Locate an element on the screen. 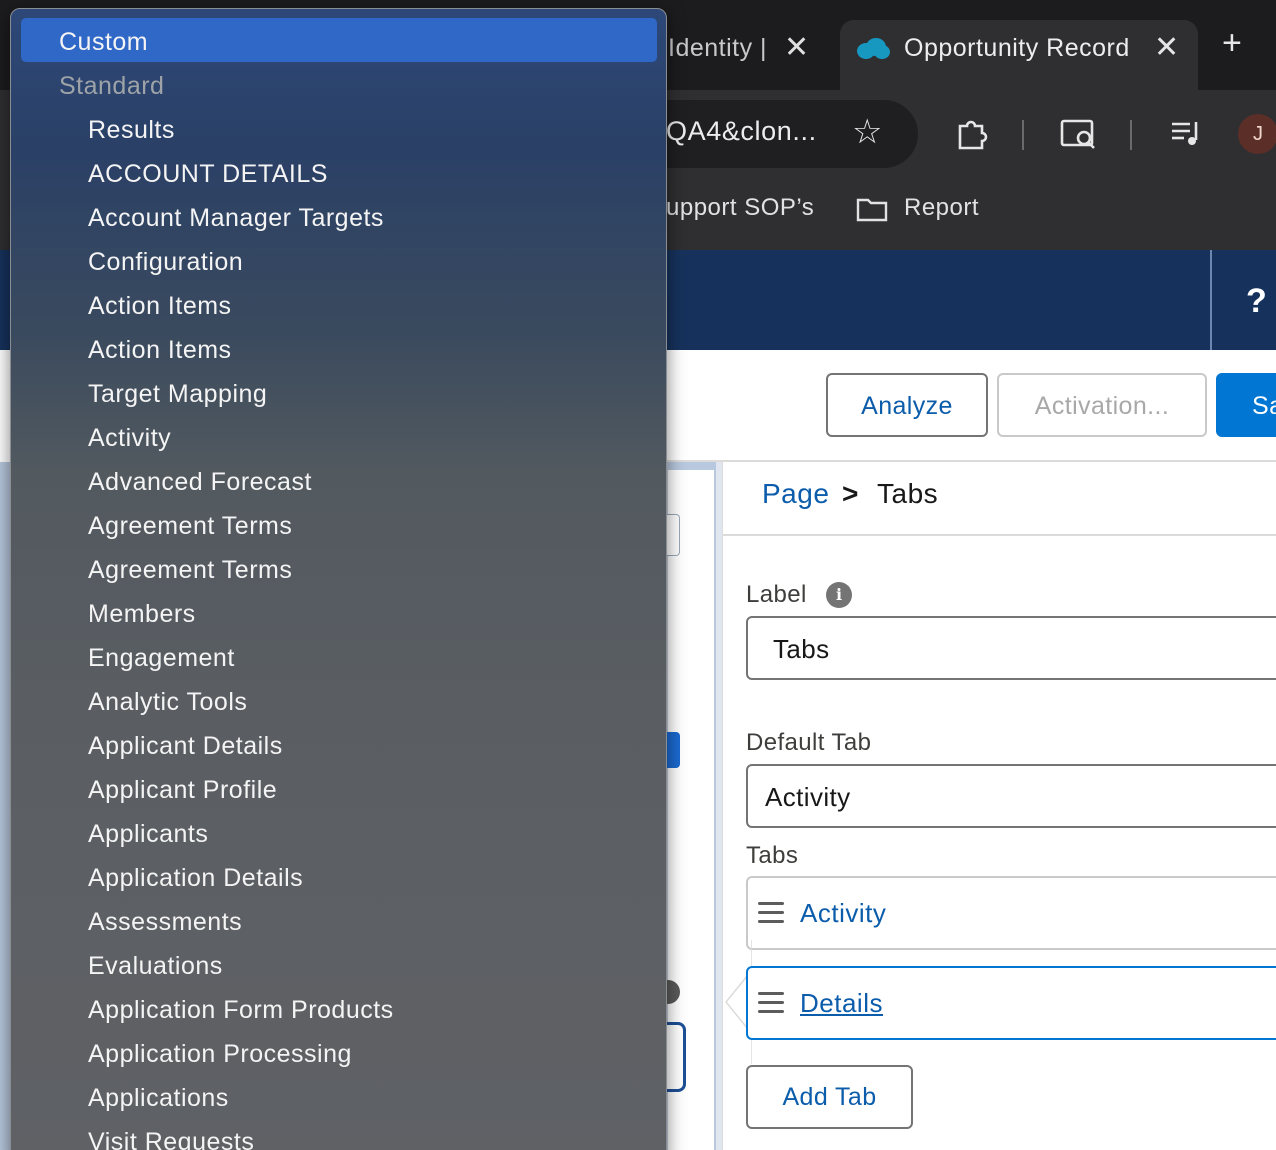 The width and height of the screenshot is (1276, 1150). tab-list-item-label: Activity is located at coordinates (843, 913).